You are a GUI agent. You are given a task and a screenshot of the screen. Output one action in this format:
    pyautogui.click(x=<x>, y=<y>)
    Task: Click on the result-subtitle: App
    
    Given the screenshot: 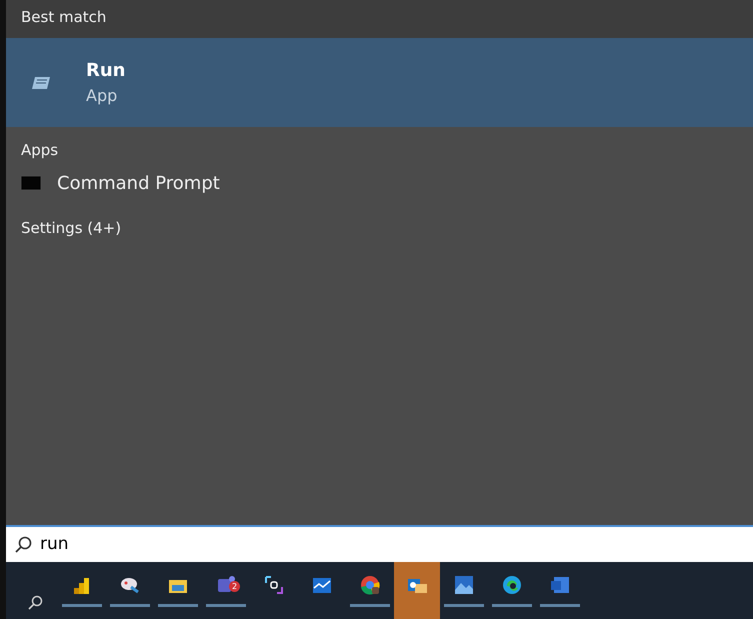 What is the action you would take?
    pyautogui.click(x=102, y=96)
    